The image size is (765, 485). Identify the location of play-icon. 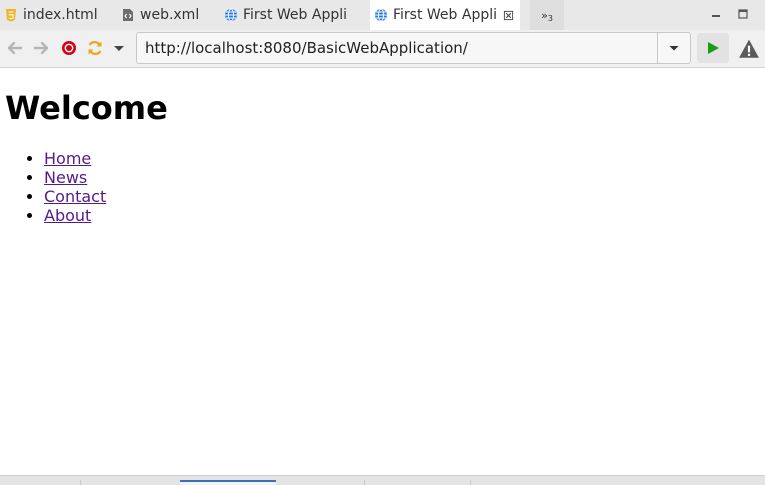
(713, 48).